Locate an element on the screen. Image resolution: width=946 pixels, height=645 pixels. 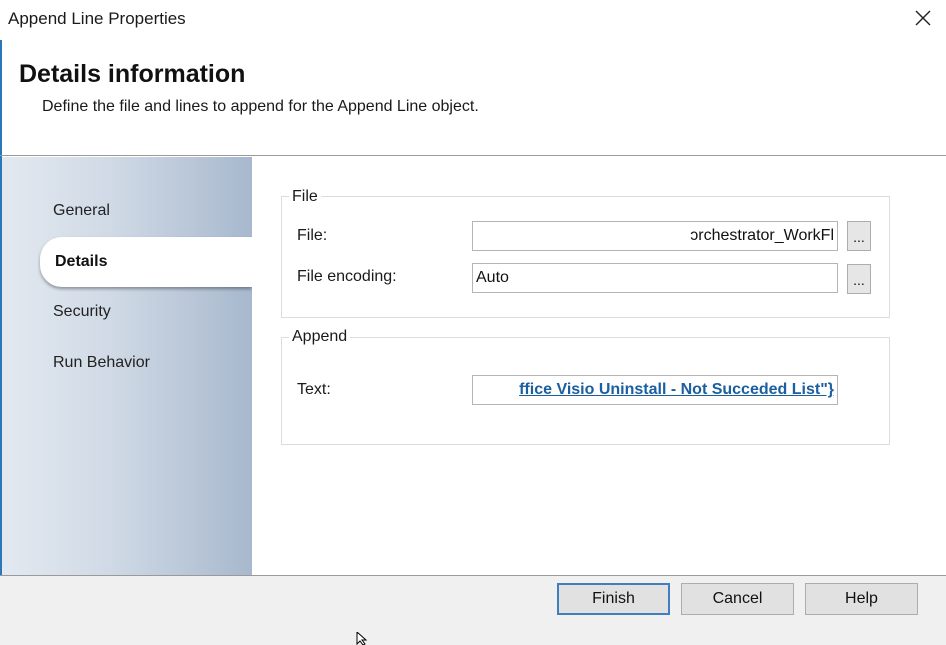
close-button is located at coordinates (923, 18).